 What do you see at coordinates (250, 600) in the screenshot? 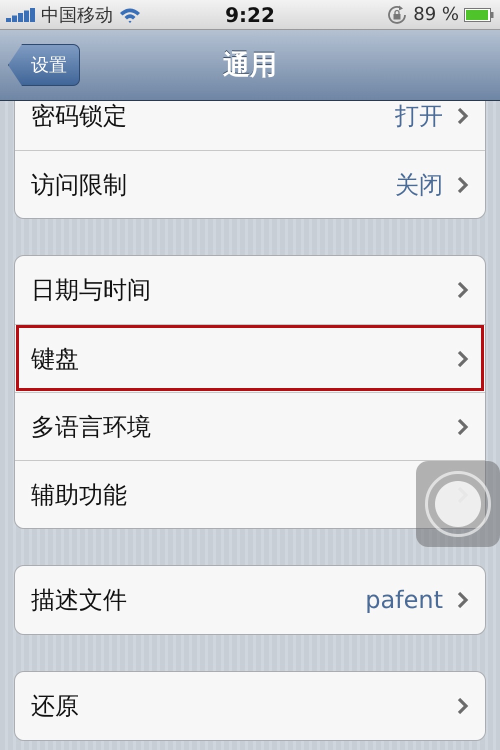
I see `settings-row: 描述文件 pafent` at bounding box center [250, 600].